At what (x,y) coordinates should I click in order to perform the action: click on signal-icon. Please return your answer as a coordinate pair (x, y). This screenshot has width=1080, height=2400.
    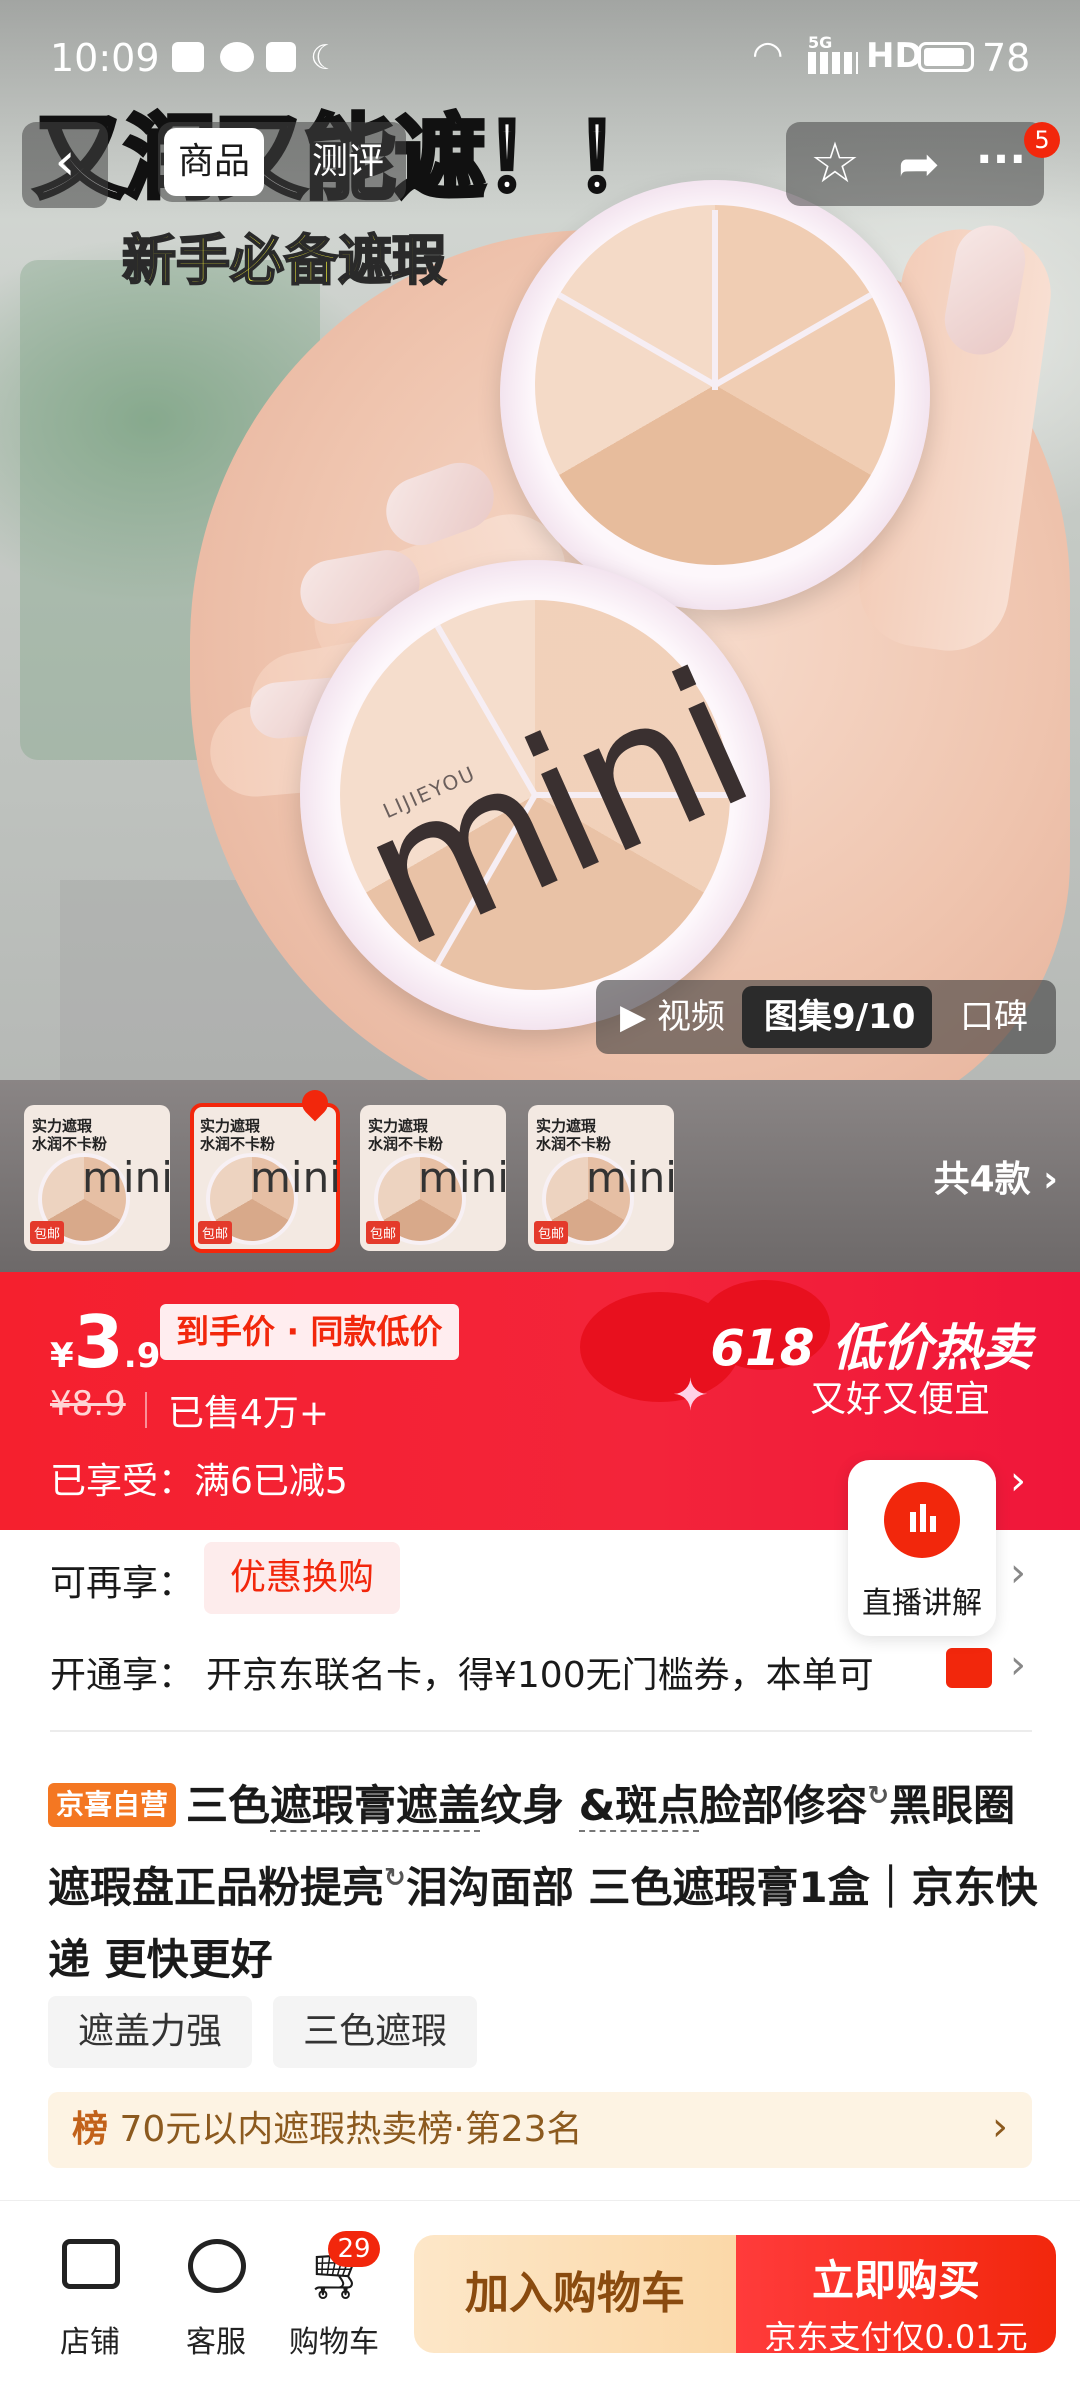
    Looking at the image, I should click on (833, 63).